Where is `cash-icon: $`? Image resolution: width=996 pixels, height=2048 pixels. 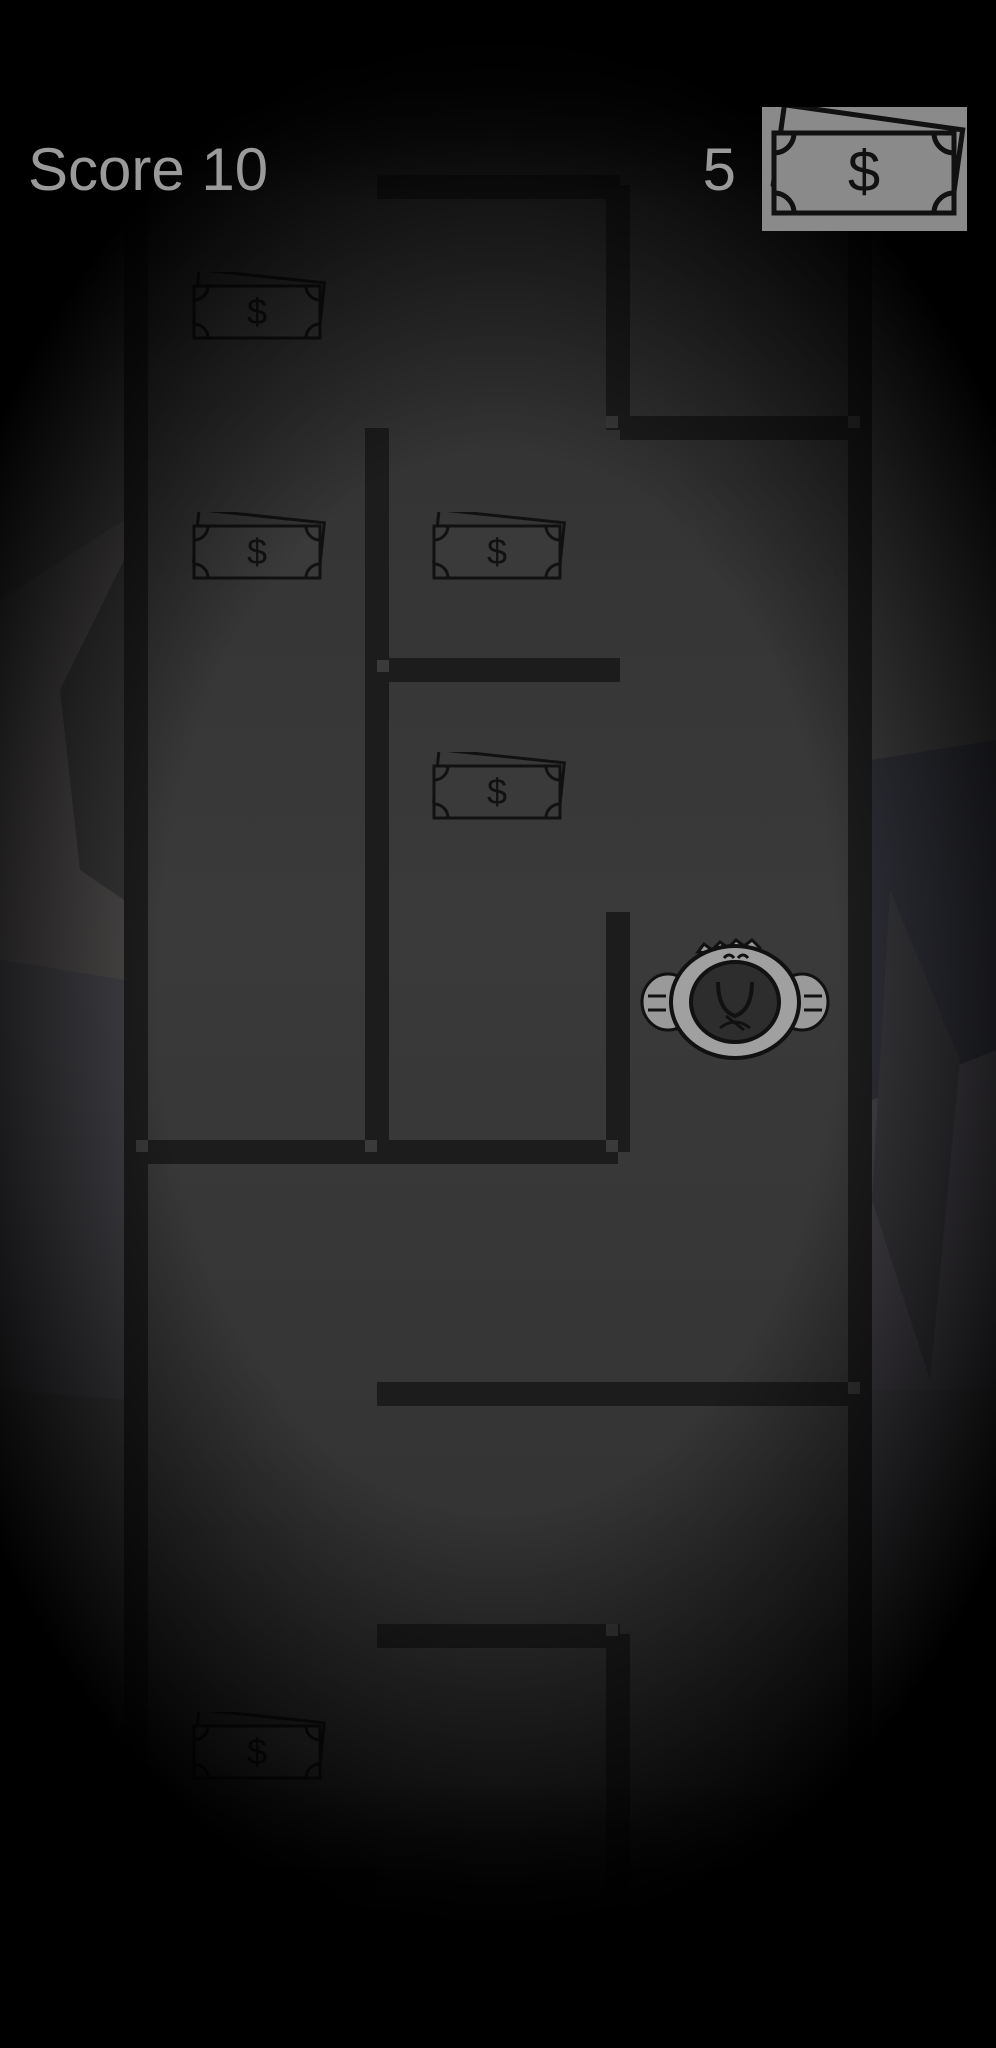 cash-icon: $ is located at coordinates (868, 159).